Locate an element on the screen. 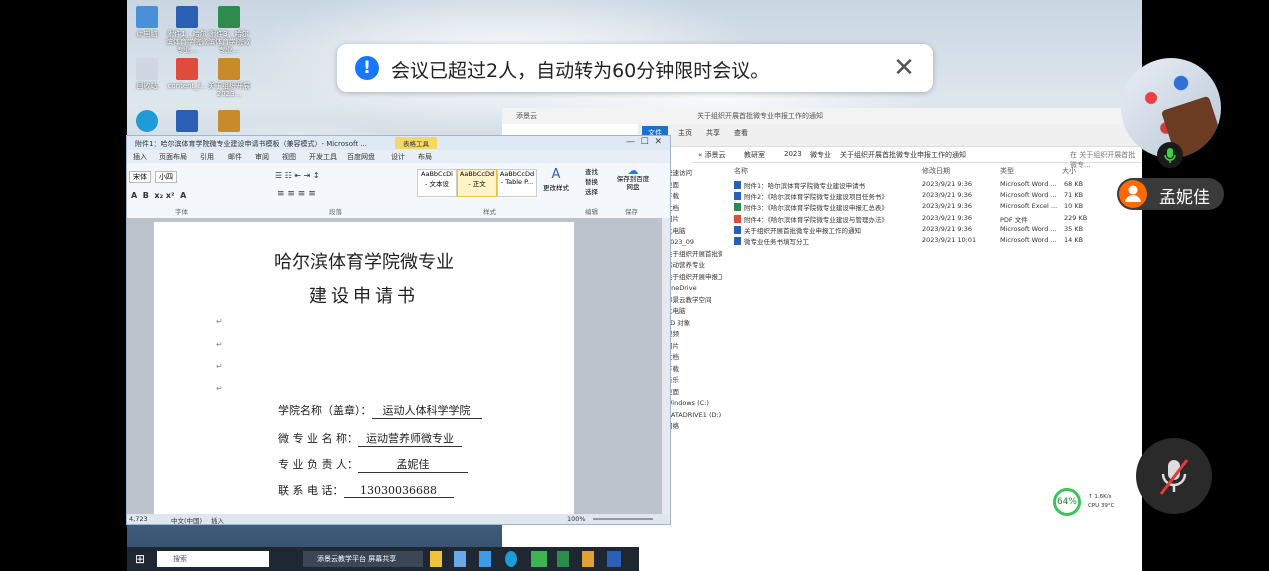  vertical-scrollbar is located at coordinates (666, 366).